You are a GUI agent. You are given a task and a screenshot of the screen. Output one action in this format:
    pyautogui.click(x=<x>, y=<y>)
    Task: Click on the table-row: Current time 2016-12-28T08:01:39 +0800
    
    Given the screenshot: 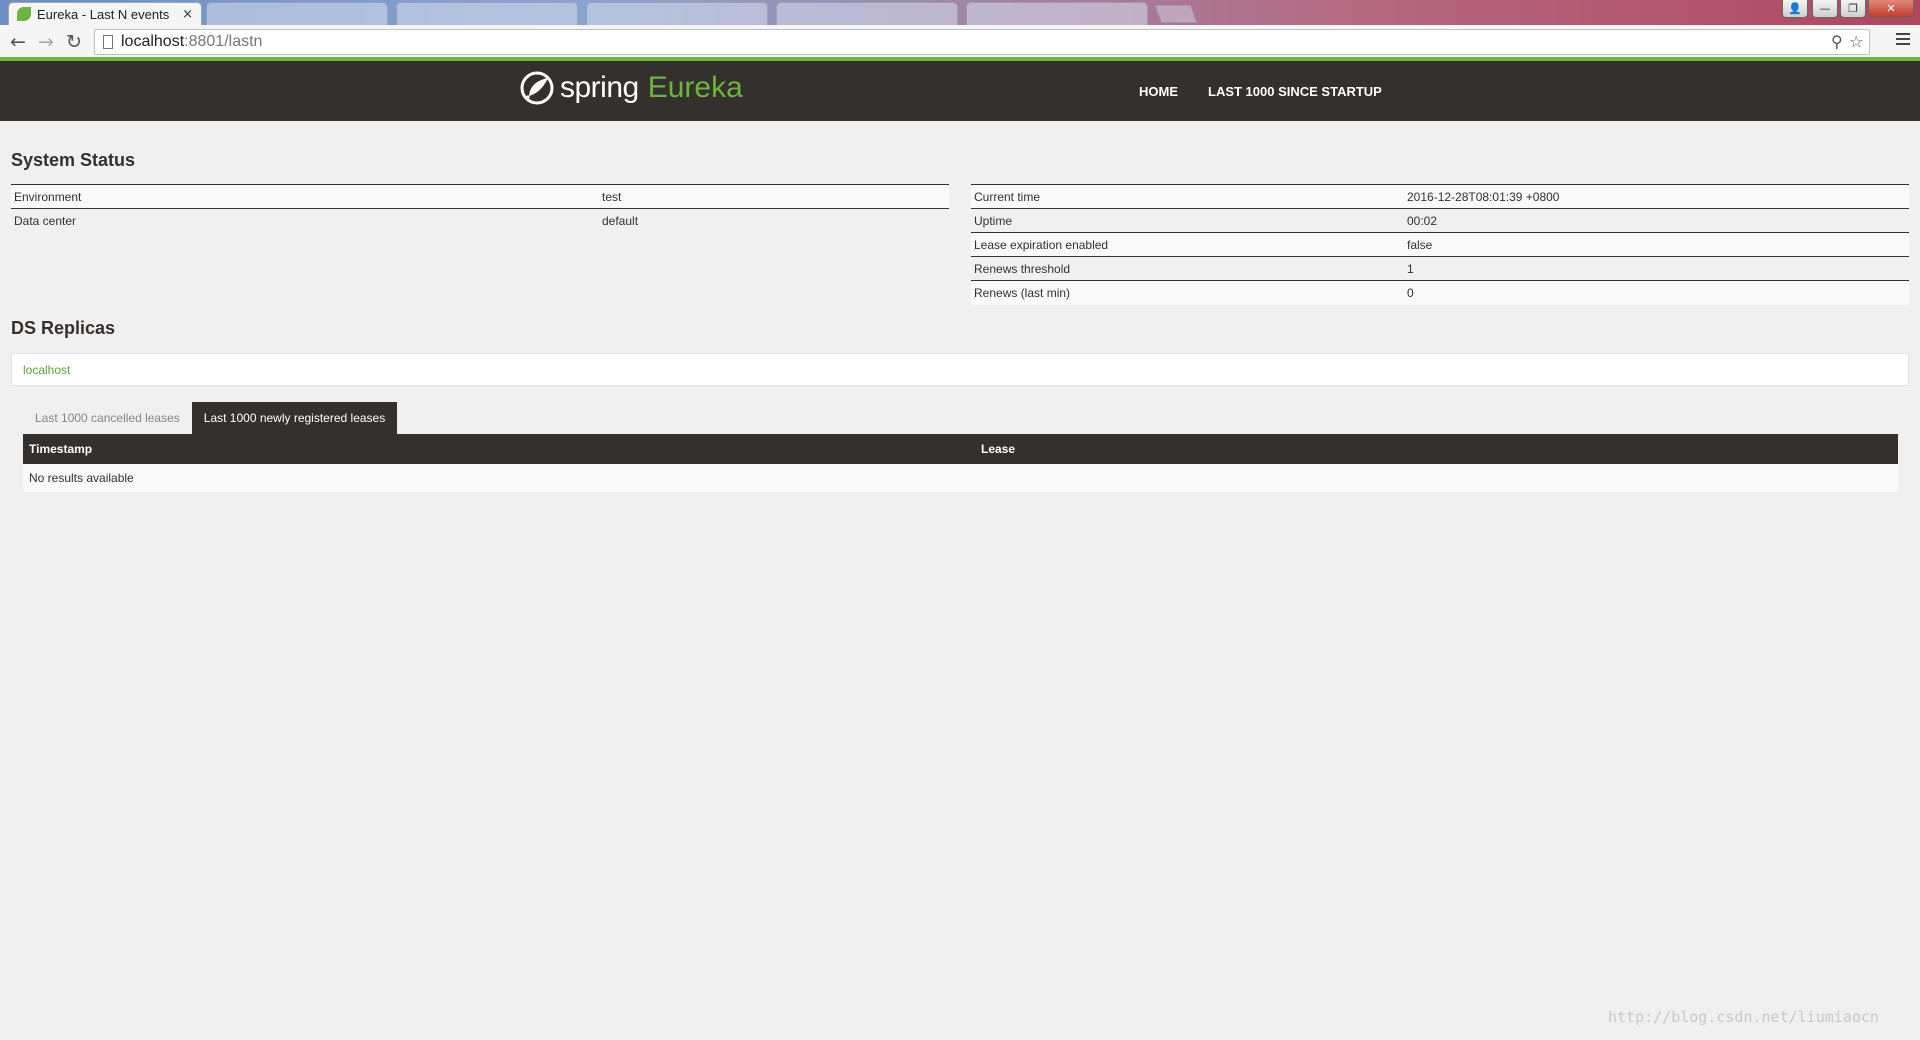 What is the action you would take?
    pyautogui.click(x=1440, y=196)
    